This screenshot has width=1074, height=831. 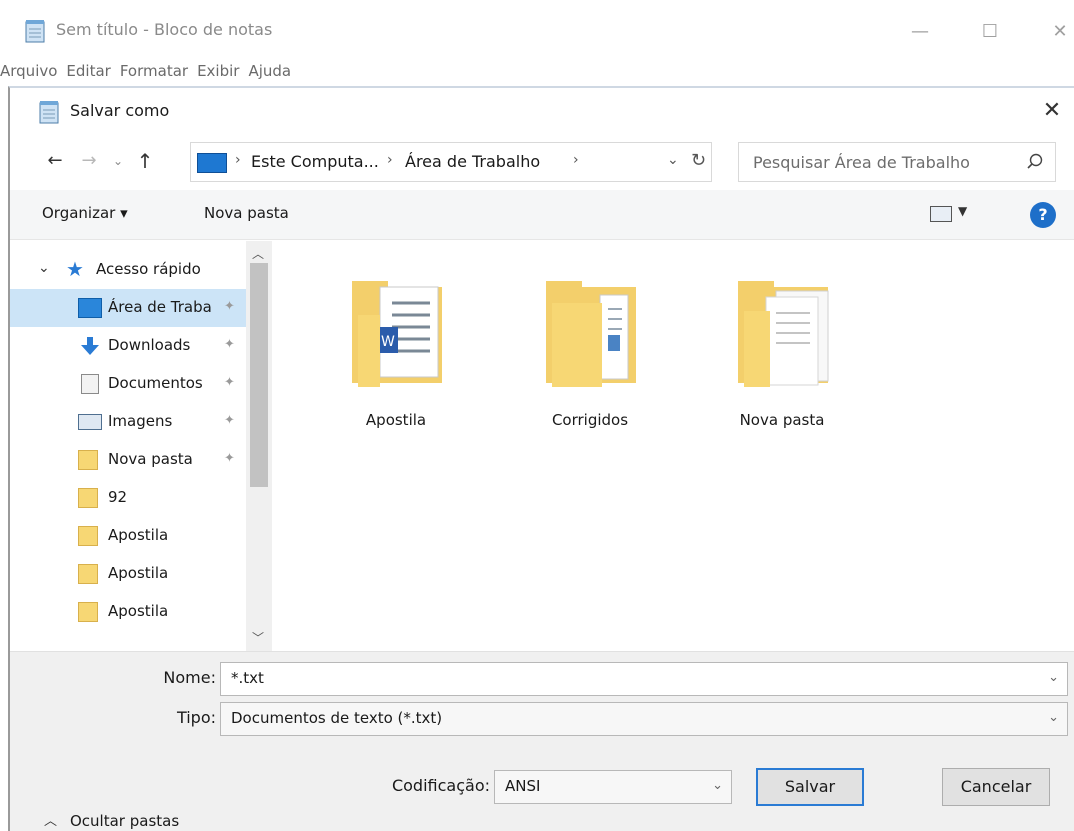 I want to click on navigation-scrollbar: ︿ ﹀, so click(x=259, y=446).